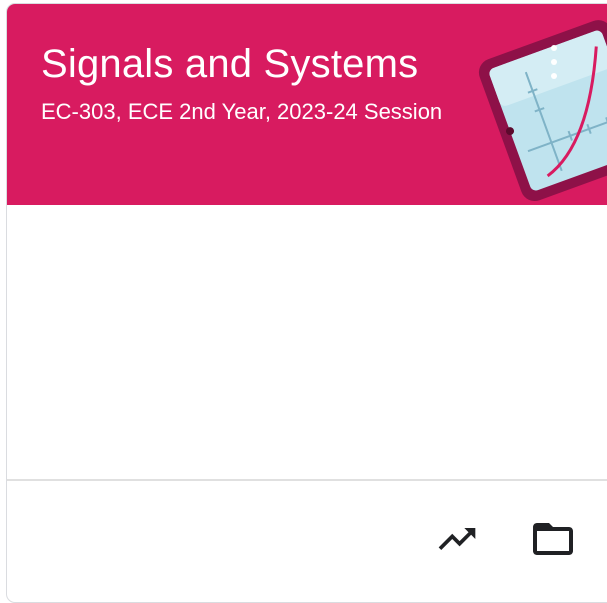 This screenshot has width=607, height=603. What do you see at coordinates (542, 111) in the screenshot?
I see `tablet-graph-illustration` at bounding box center [542, 111].